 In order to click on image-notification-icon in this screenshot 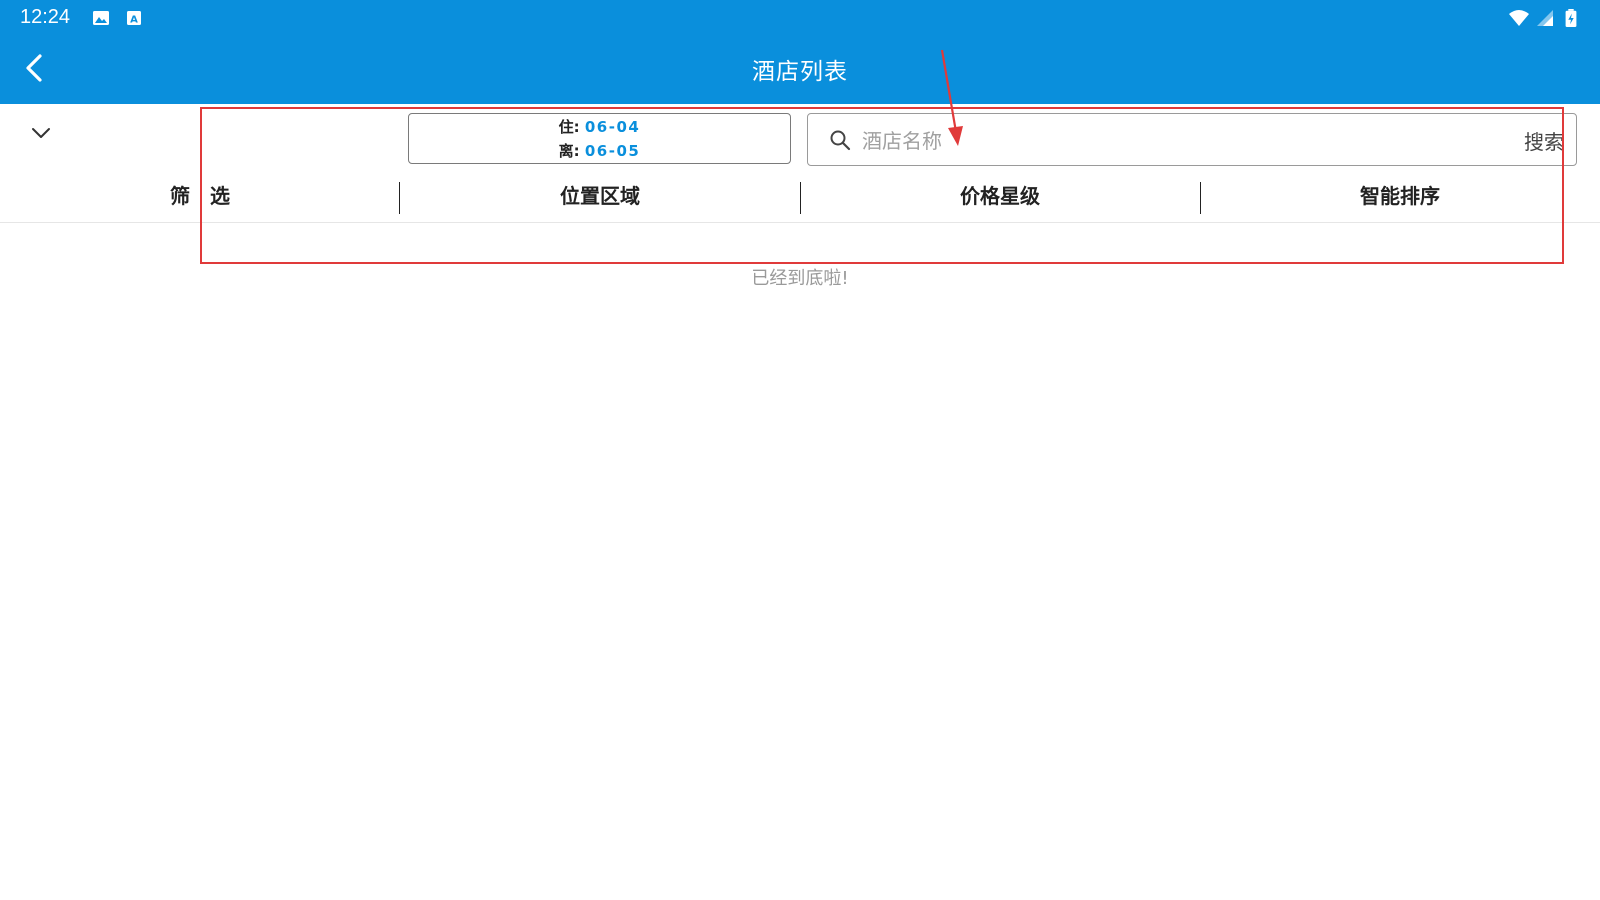, I will do `click(101, 18)`.